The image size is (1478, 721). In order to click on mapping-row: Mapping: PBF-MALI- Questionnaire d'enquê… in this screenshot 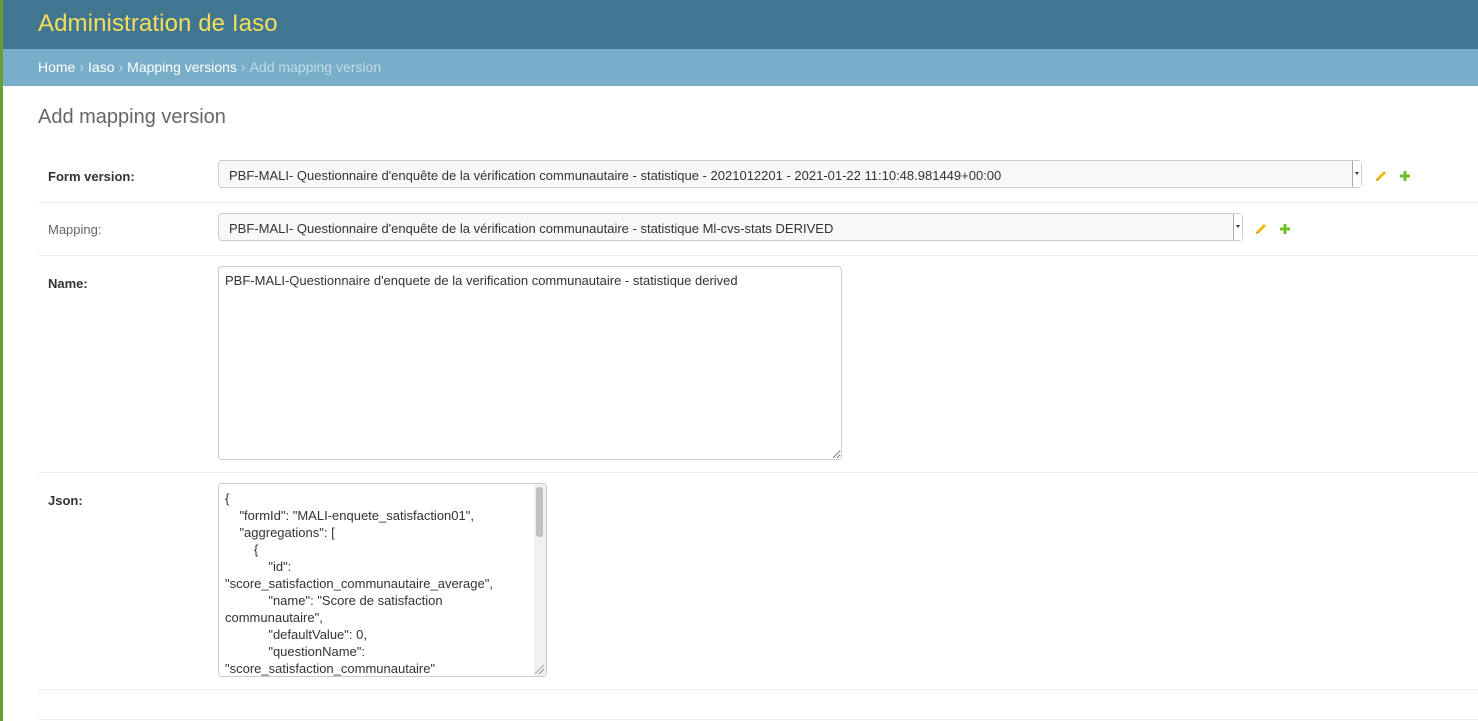, I will do `click(758, 229)`.